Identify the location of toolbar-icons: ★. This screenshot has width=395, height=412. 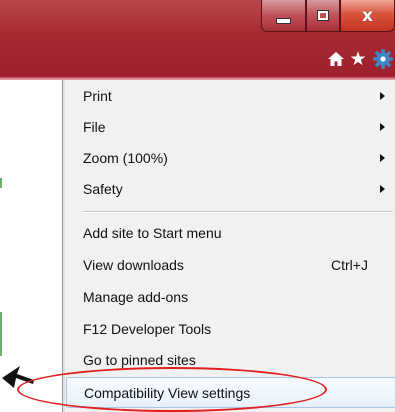
(360, 59).